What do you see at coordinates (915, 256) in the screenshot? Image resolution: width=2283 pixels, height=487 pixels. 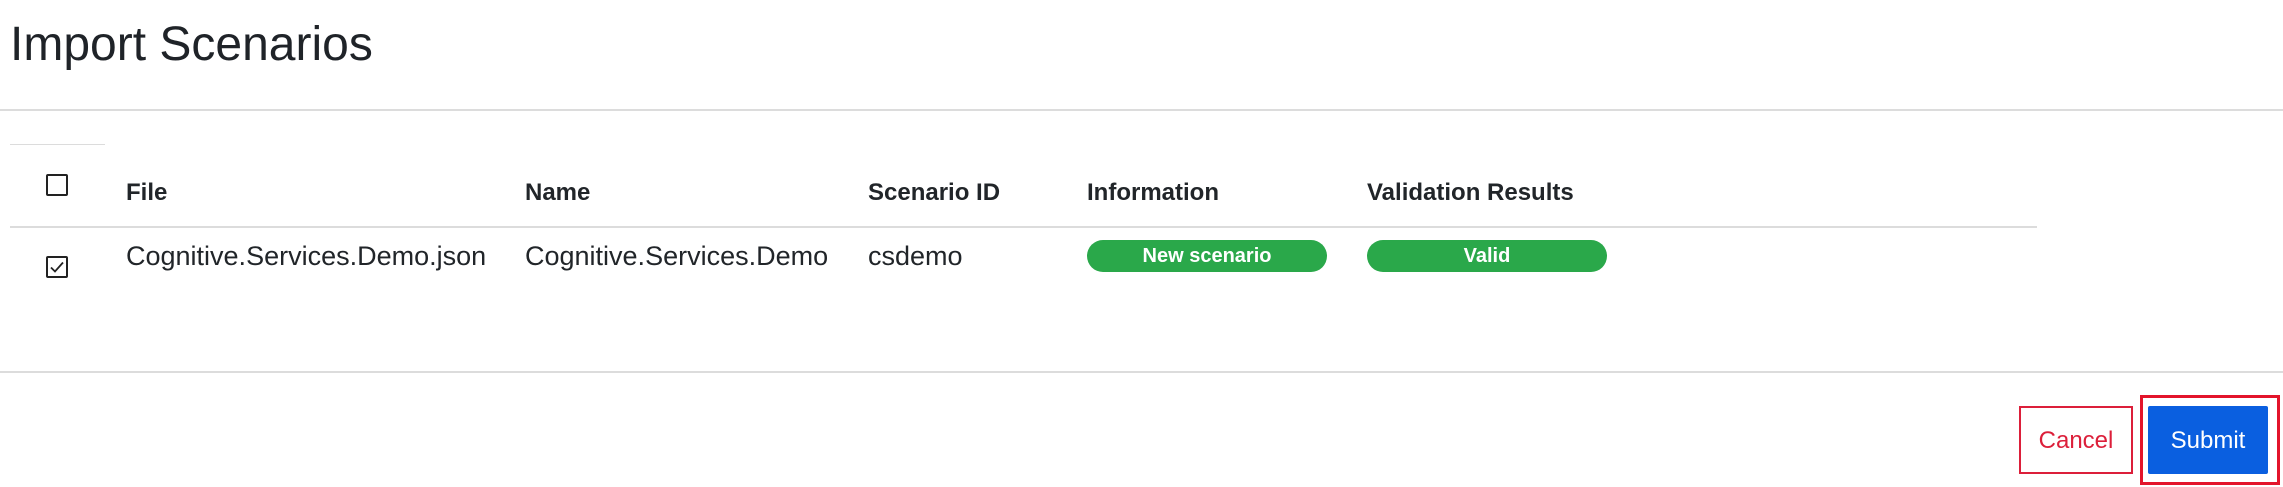 I see `row-scenario-id-cell: csdemo` at bounding box center [915, 256].